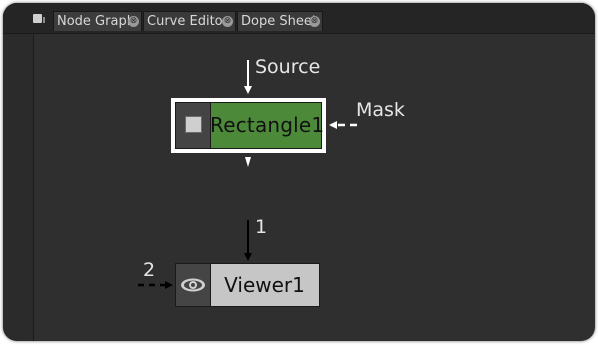 The height and width of the screenshot is (345, 598). I want to click on eye-icon, so click(193, 285).